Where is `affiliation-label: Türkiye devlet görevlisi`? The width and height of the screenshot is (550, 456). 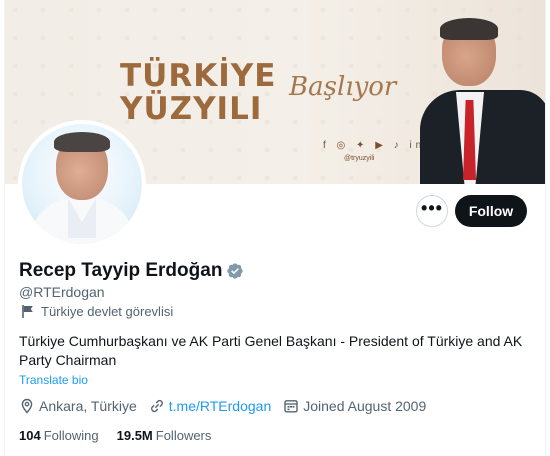 affiliation-label: Türkiye devlet görevlisi is located at coordinates (97, 311).